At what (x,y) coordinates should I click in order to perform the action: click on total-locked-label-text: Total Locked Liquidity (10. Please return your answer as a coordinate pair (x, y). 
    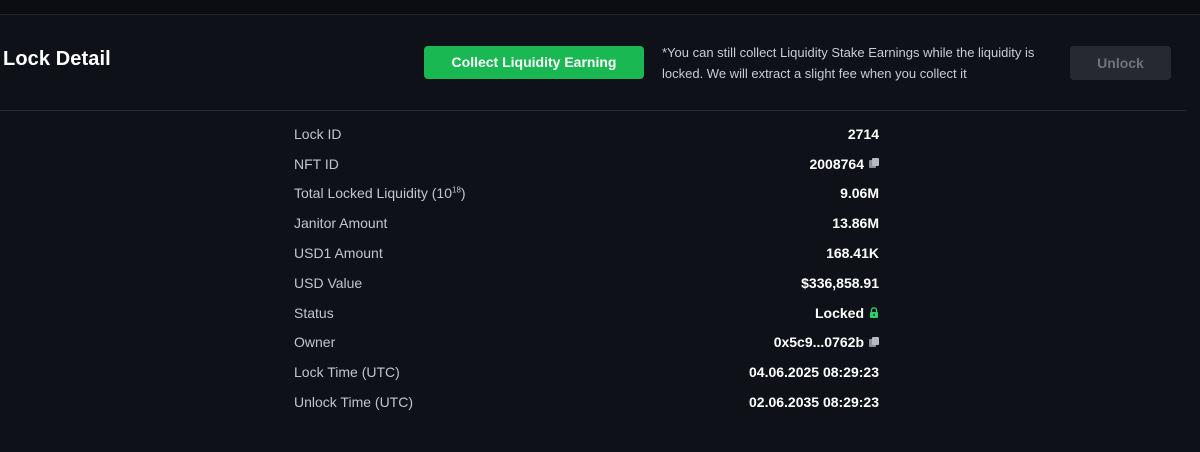
    Looking at the image, I should click on (373, 193).